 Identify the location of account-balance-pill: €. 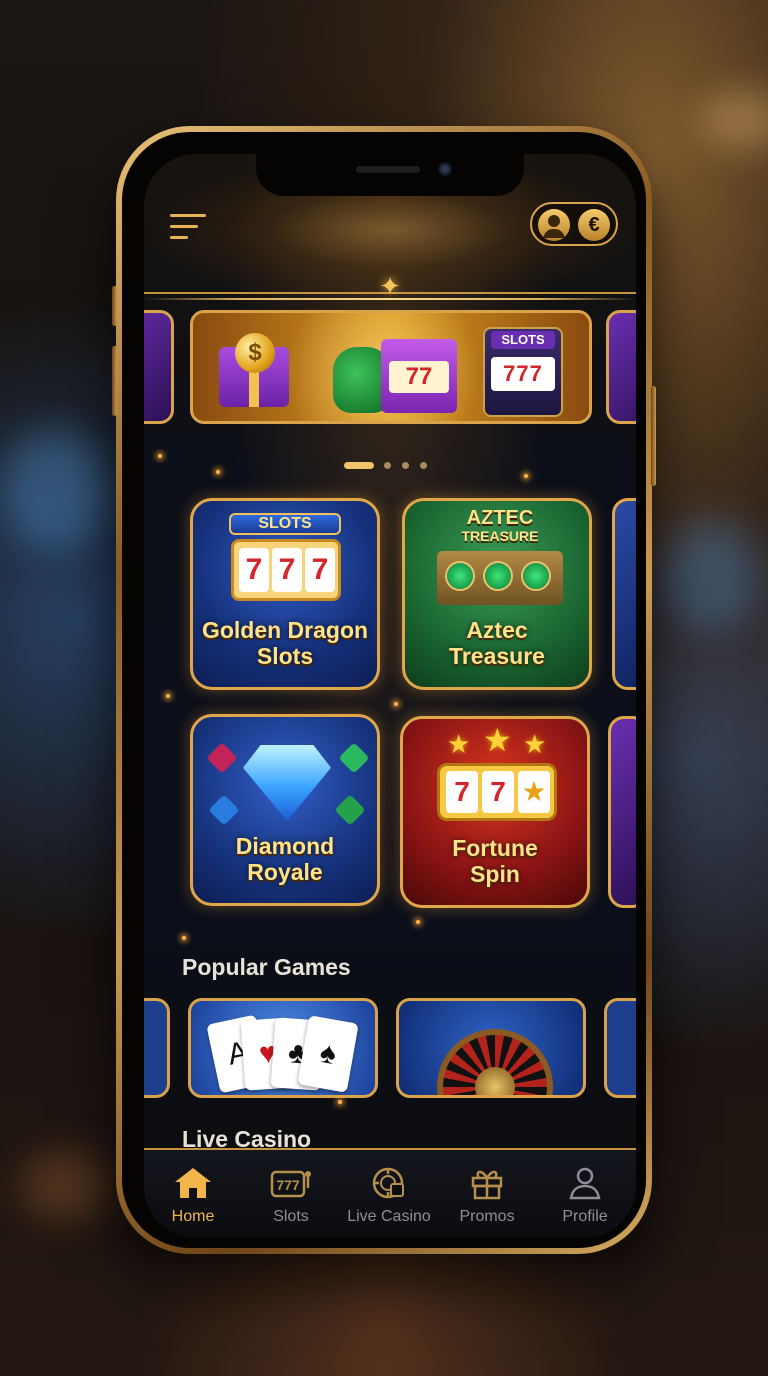
(574, 224).